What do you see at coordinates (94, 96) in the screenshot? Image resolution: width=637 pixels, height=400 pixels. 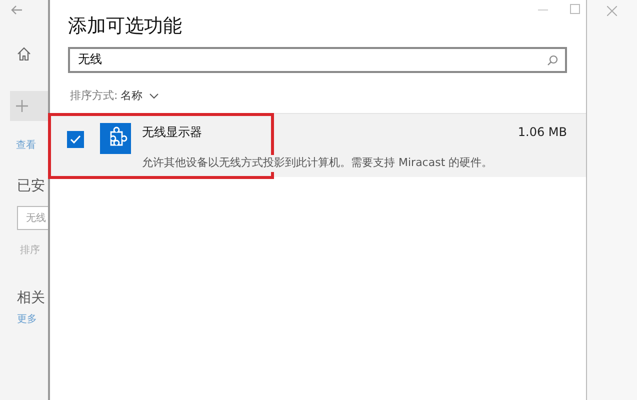 I see `sort-label: 排序方式:` at bounding box center [94, 96].